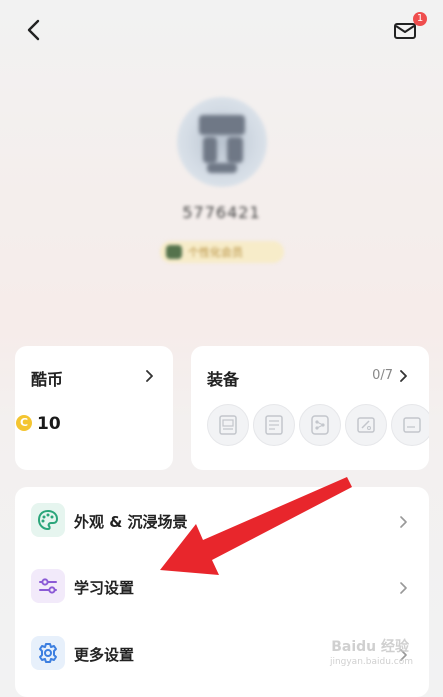 The height and width of the screenshot is (697, 443). What do you see at coordinates (48, 653) in the screenshot?
I see `gear-icon` at bounding box center [48, 653].